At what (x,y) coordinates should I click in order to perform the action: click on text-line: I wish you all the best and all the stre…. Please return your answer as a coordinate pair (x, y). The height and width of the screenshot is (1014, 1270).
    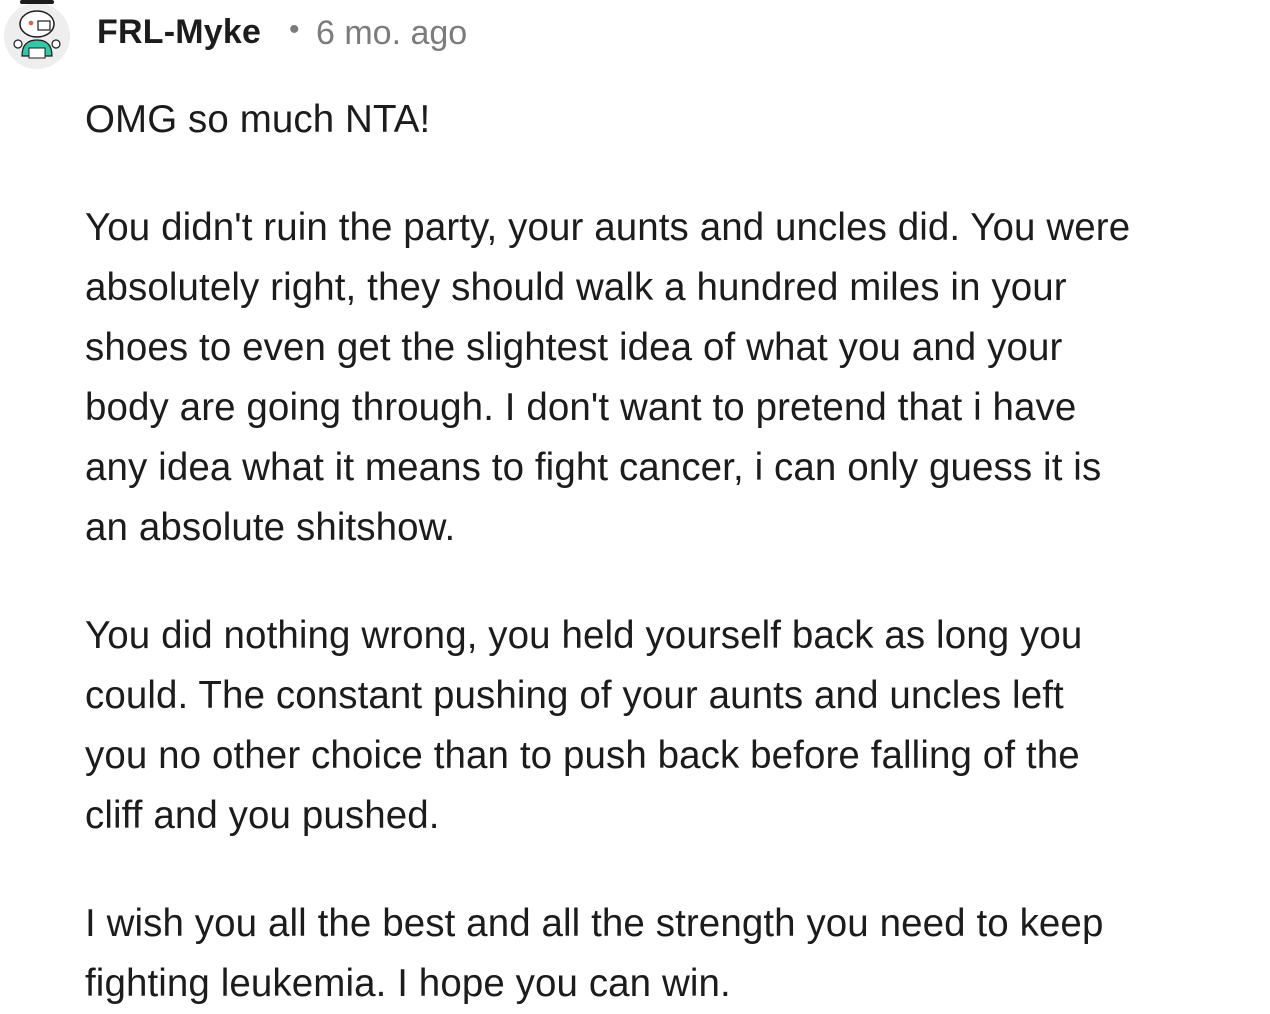
    Looking at the image, I should click on (594, 923).